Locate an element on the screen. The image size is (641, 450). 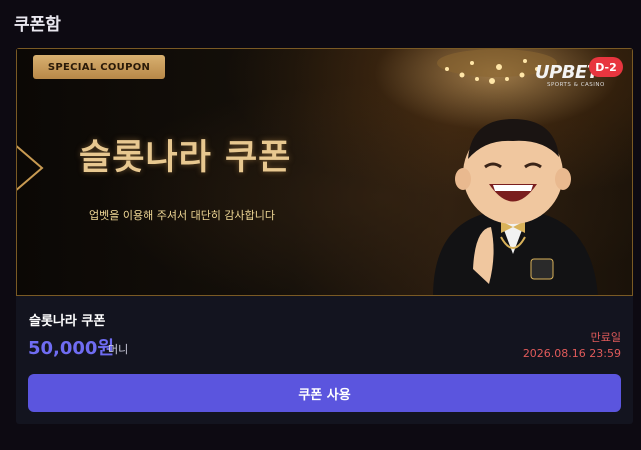
coupon-amount: 50,000원 is located at coordinates (71, 348).